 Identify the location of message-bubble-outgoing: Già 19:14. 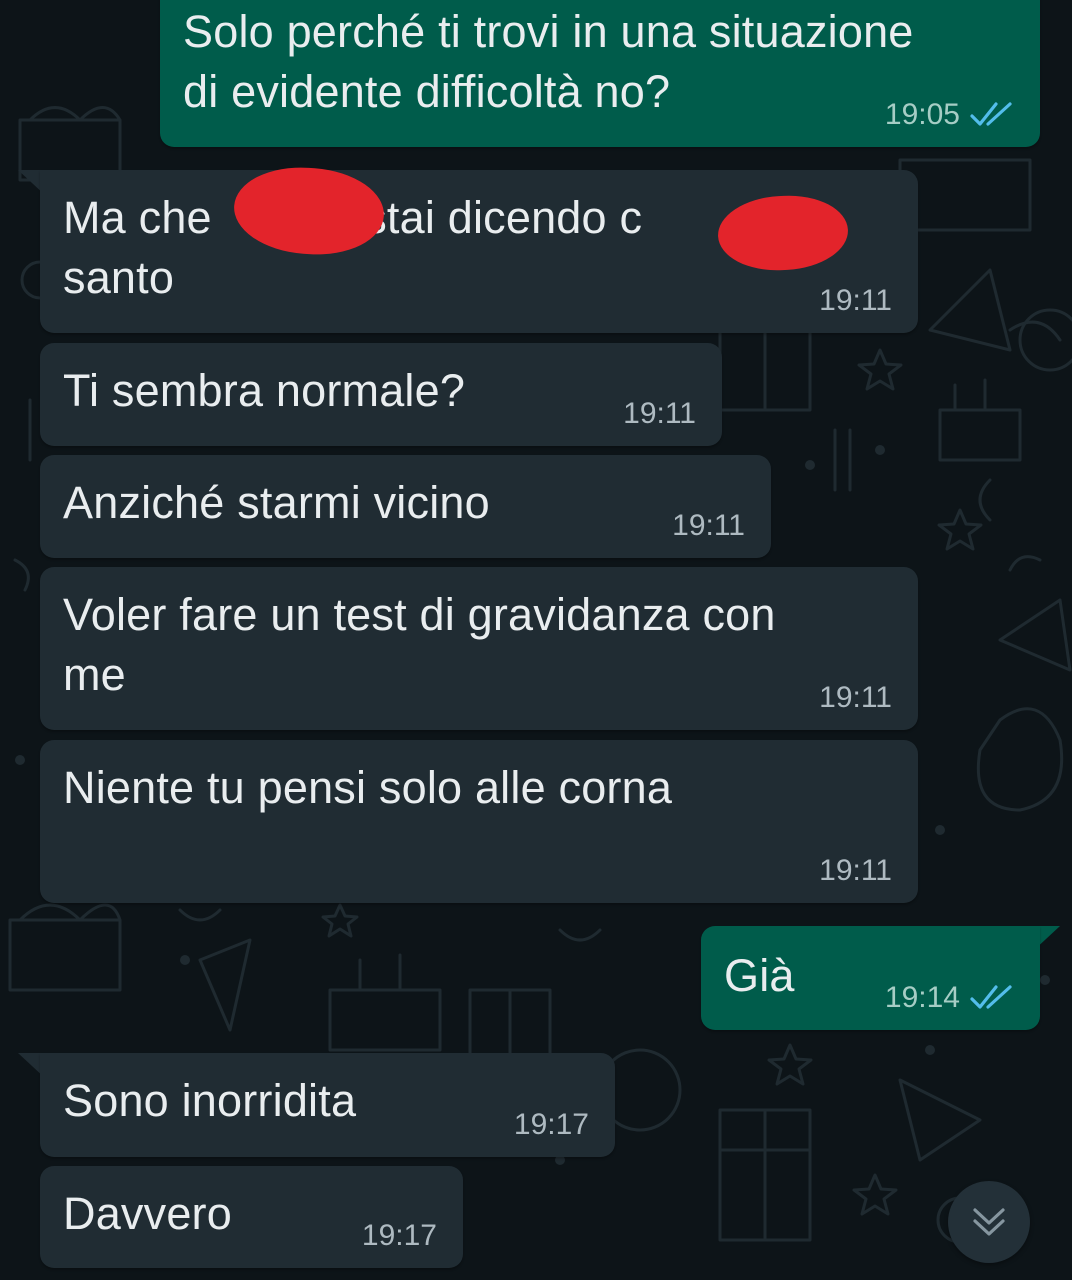
(870, 978).